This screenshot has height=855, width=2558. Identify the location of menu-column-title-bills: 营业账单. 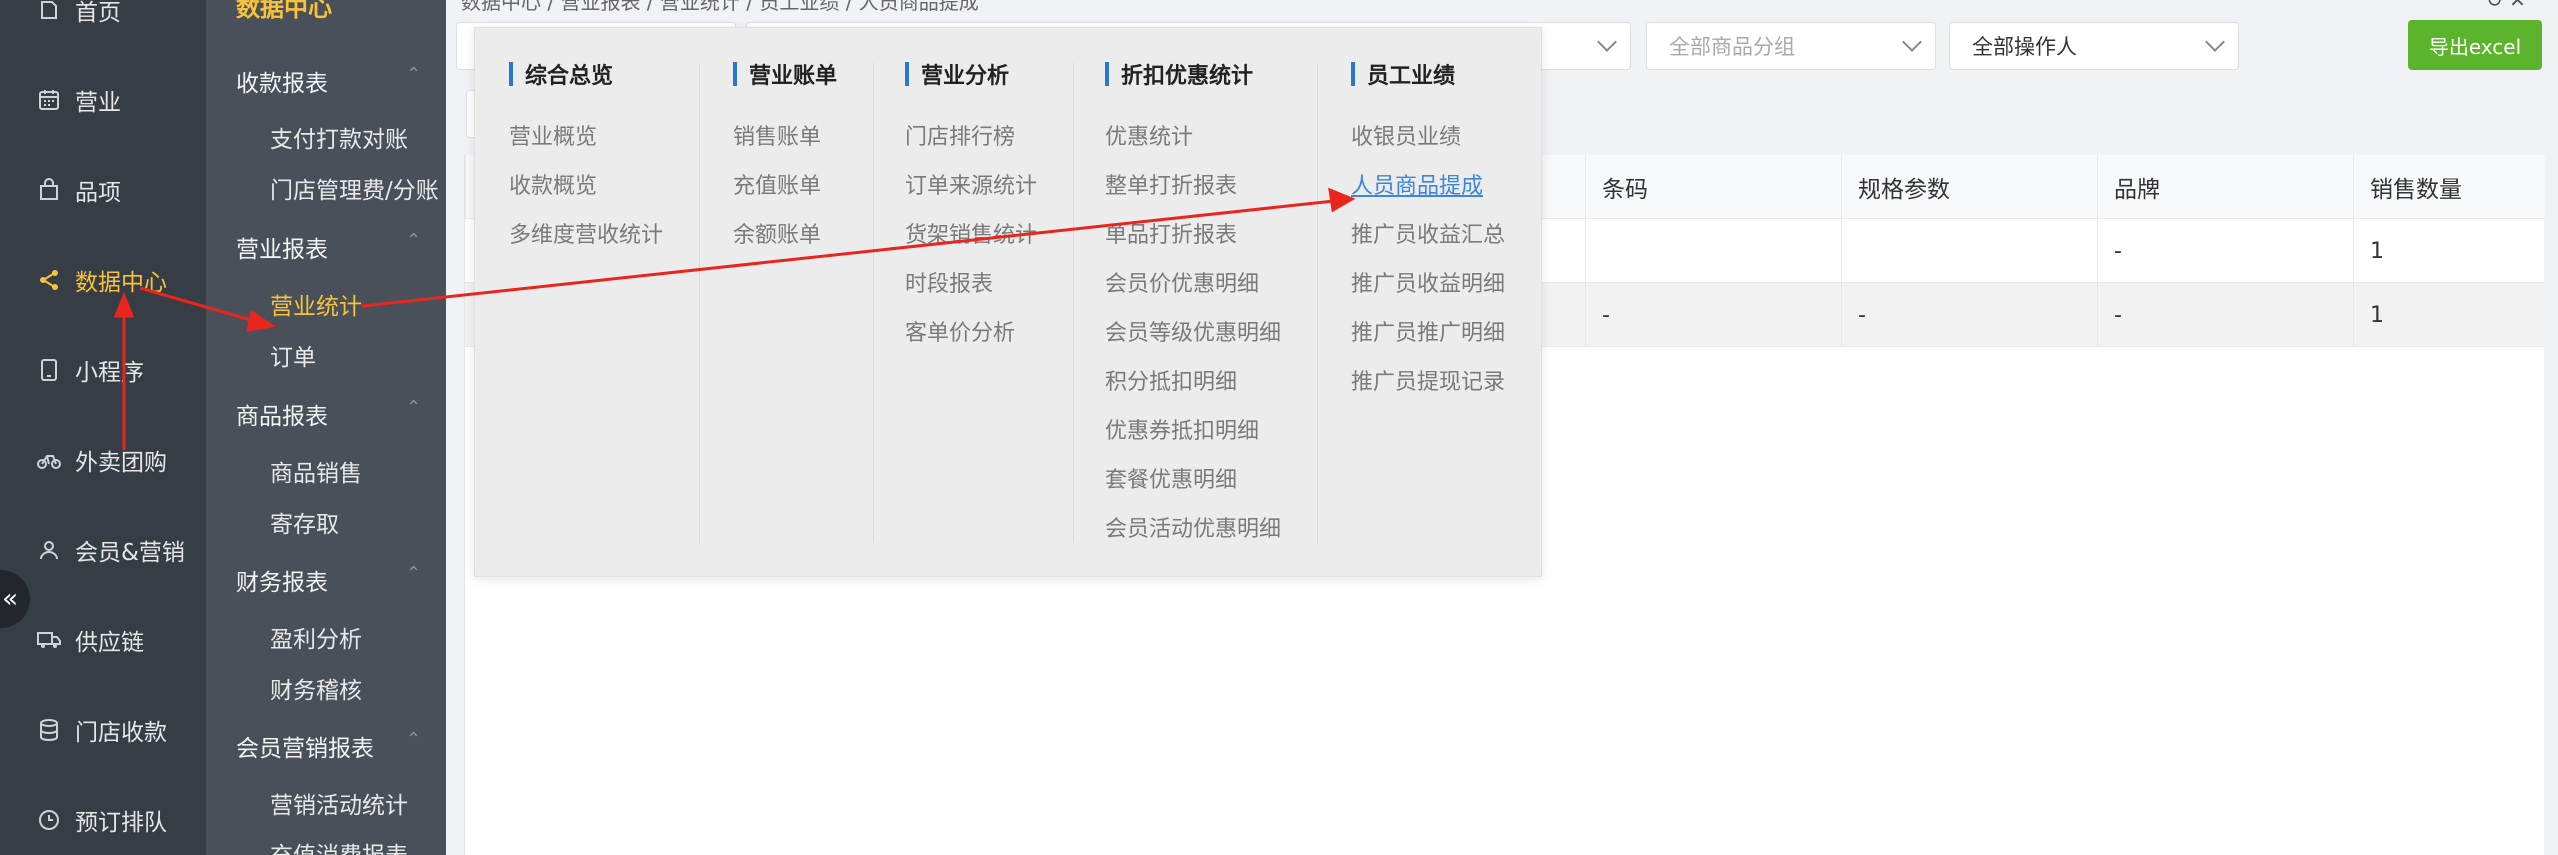
(785, 74).